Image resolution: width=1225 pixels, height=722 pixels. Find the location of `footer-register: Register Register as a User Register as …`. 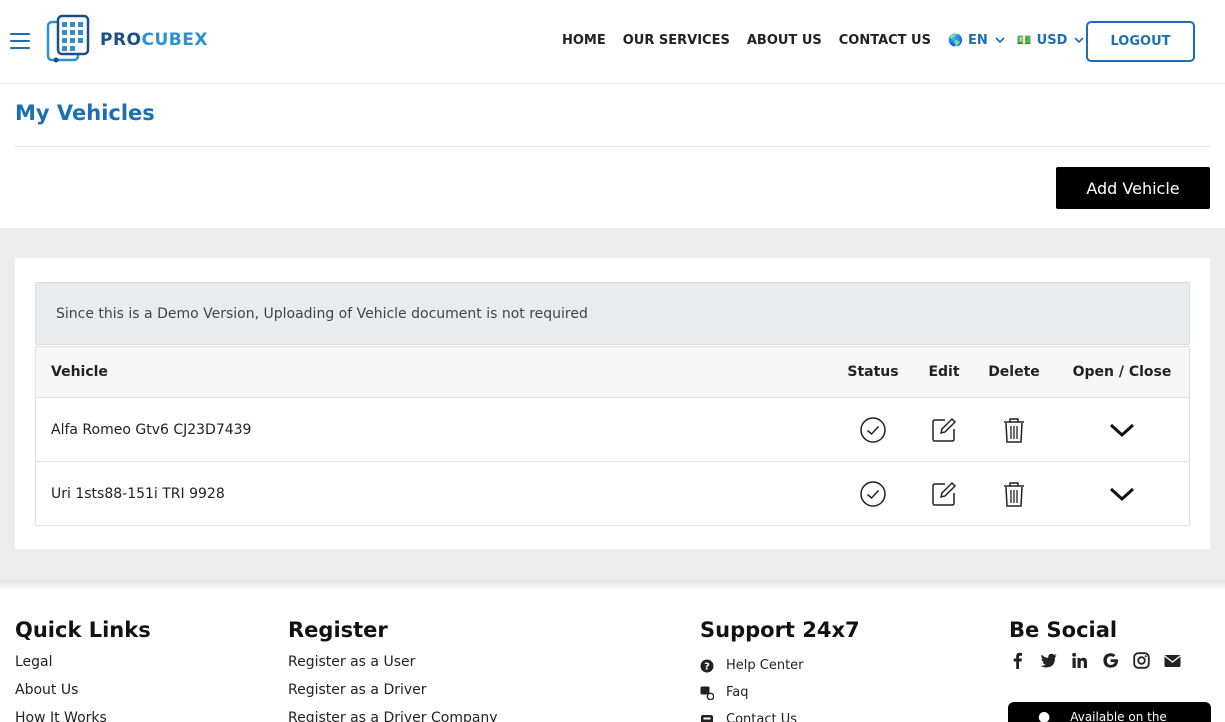

footer-register: Register Register as a User Register as … is located at coordinates (393, 670).